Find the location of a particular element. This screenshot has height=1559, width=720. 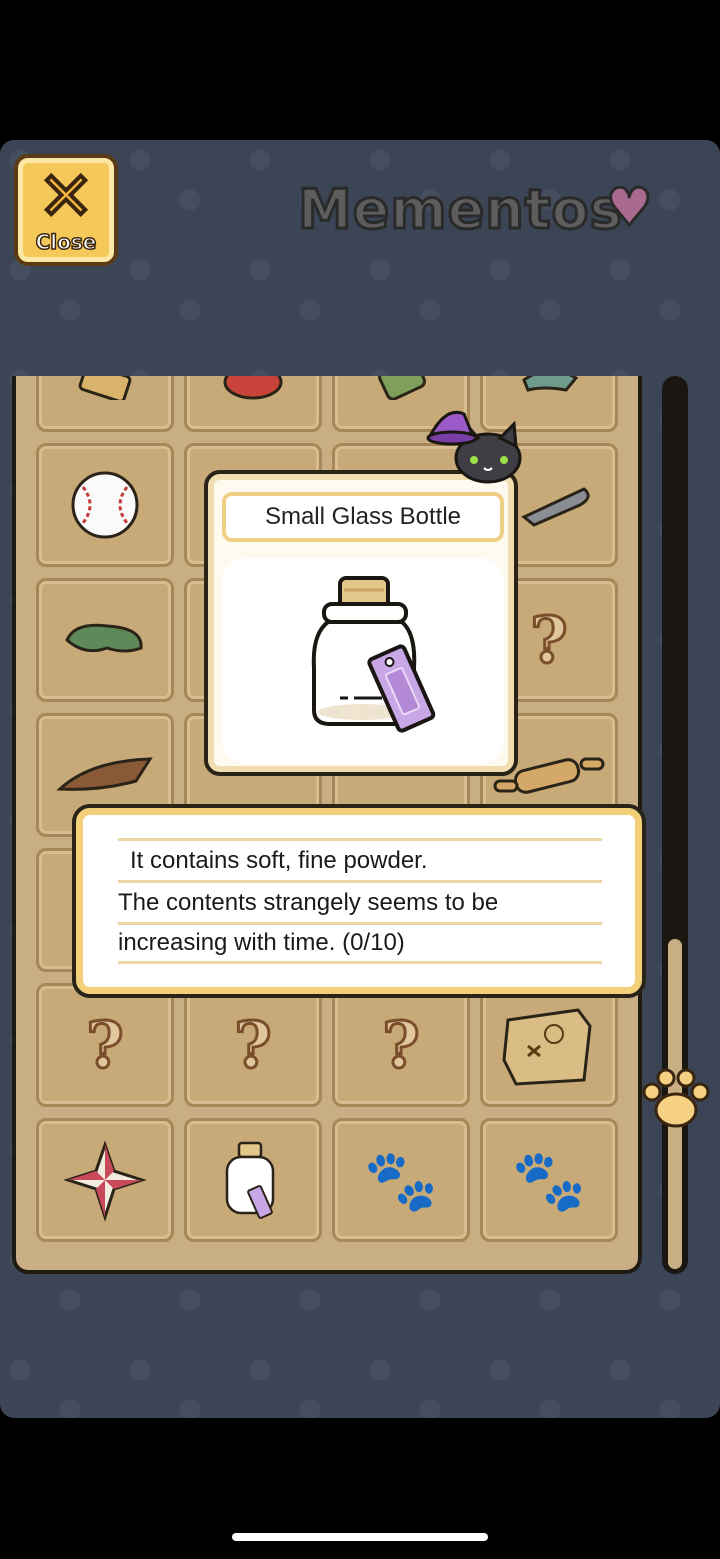

close-label: Close is located at coordinates (66, 242).